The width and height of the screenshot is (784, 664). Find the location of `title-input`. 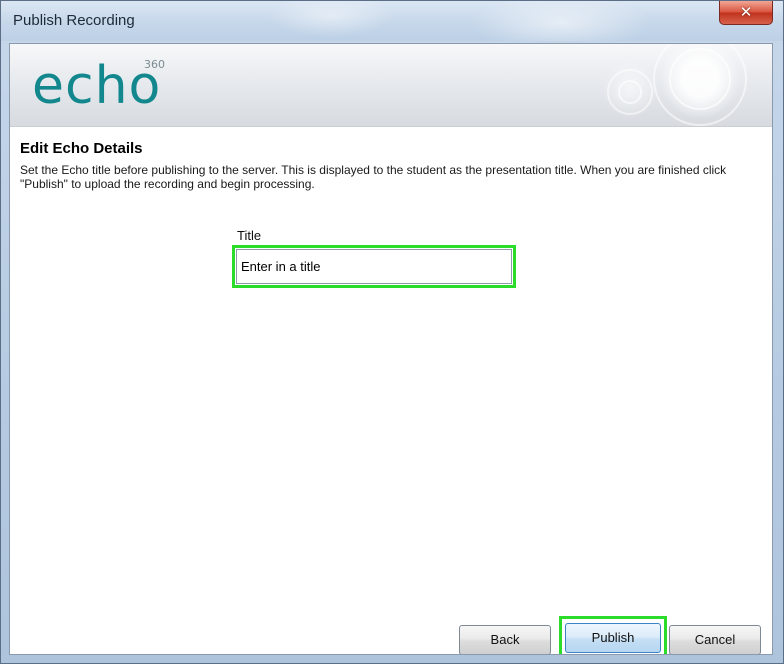

title-input is located at coordinates (374, 266).